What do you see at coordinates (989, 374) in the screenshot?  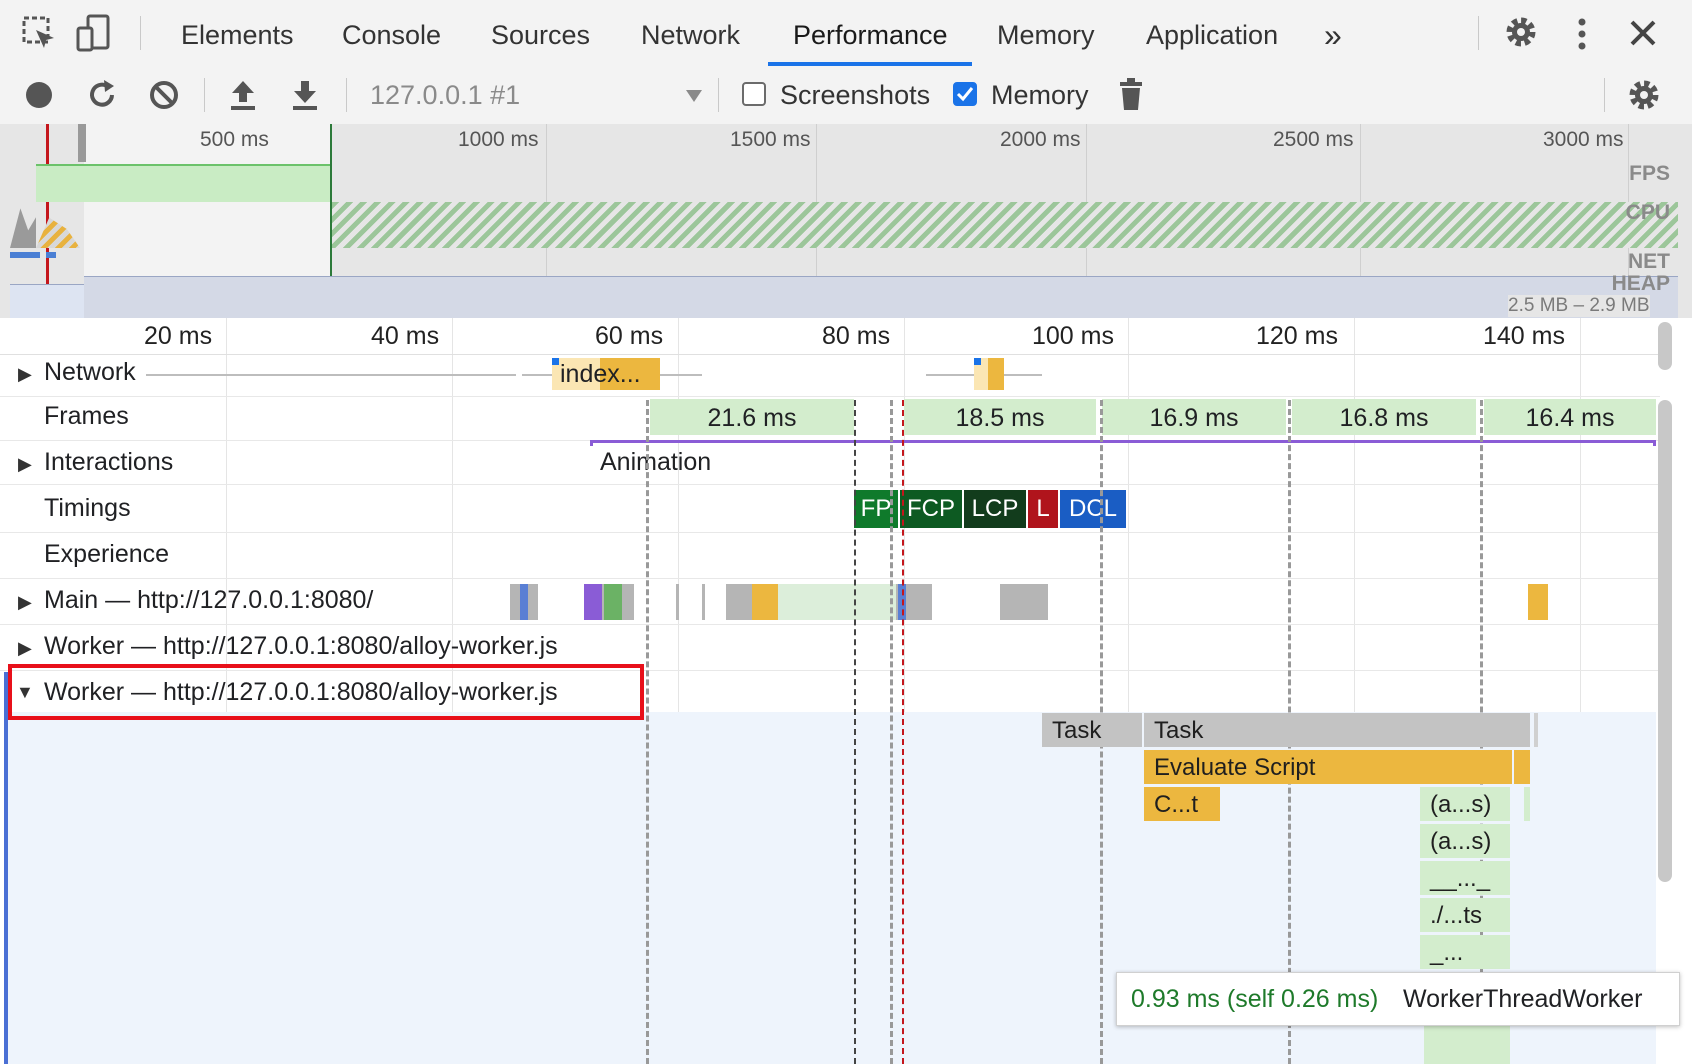 I see `network-request-small` at bounding box center [989, 374].